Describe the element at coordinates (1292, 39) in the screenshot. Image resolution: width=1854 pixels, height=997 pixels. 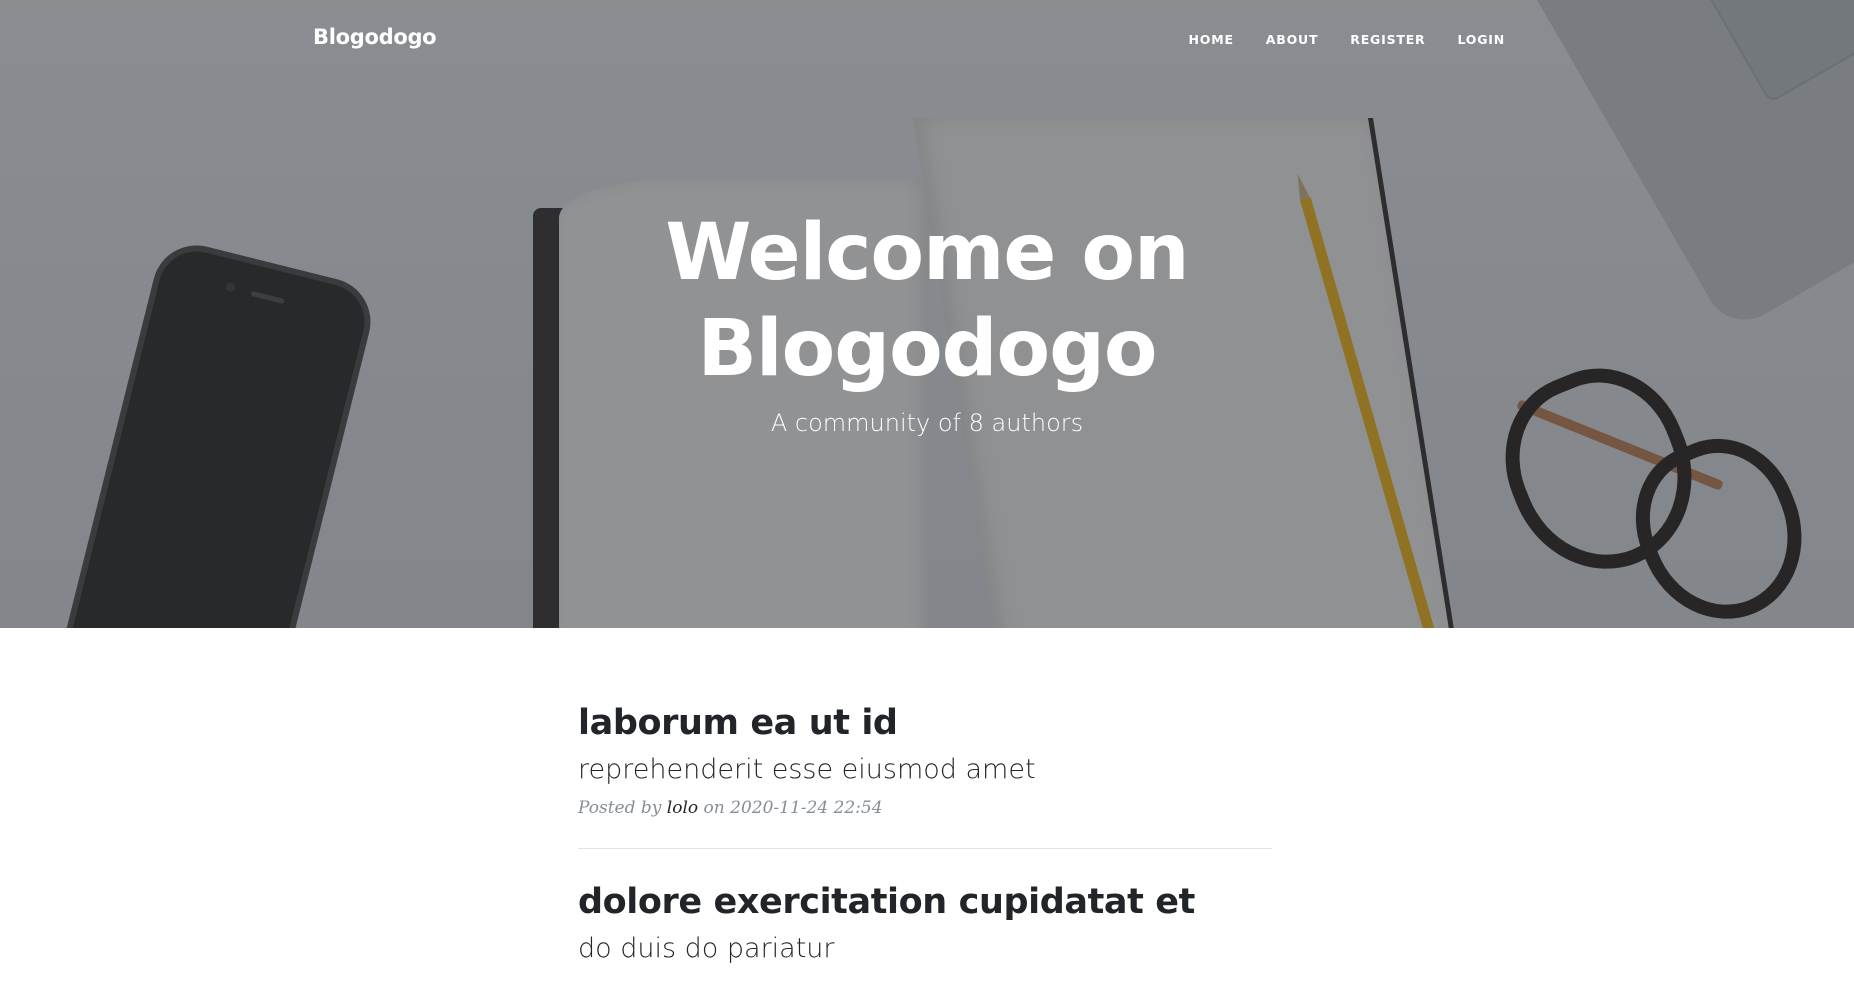
I see `nav-about-link: ABOUT` at that location.